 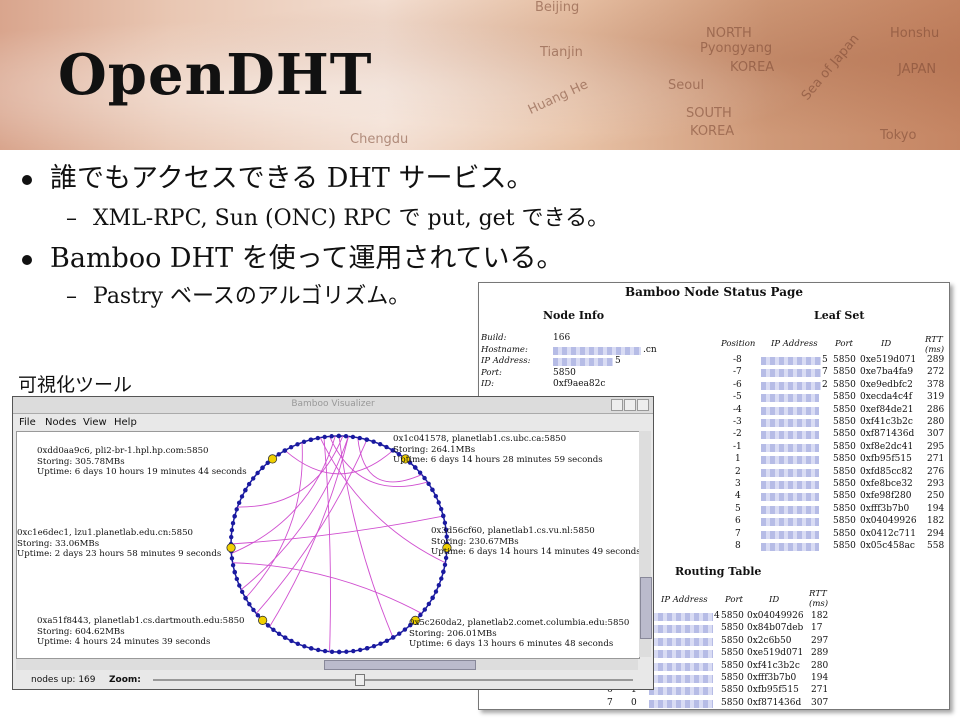 I want to click on sub-bullet-text: Pastry ベースのアルゴリズム。, so click(x=252, y=296).